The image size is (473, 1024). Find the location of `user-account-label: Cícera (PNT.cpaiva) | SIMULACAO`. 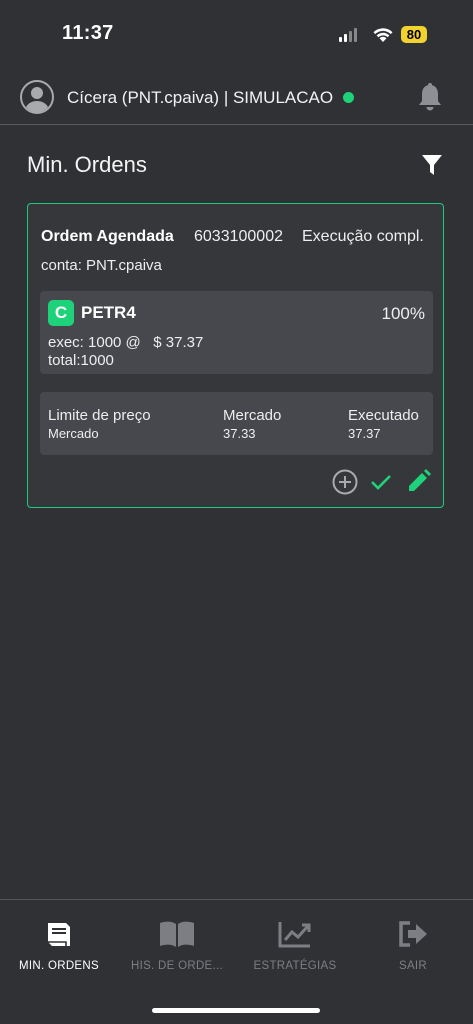

user-account-label: Cícera (PNT.cpaiva) | SIMULACAO is located at coordinates (200, 97).